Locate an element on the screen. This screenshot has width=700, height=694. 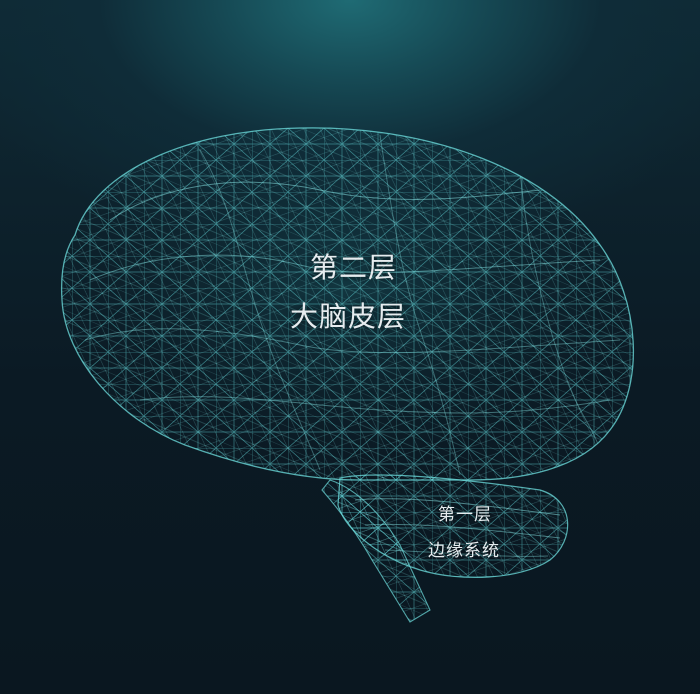
limbic-layer-level-label: 第一层 is located at coordinates (465, 515).